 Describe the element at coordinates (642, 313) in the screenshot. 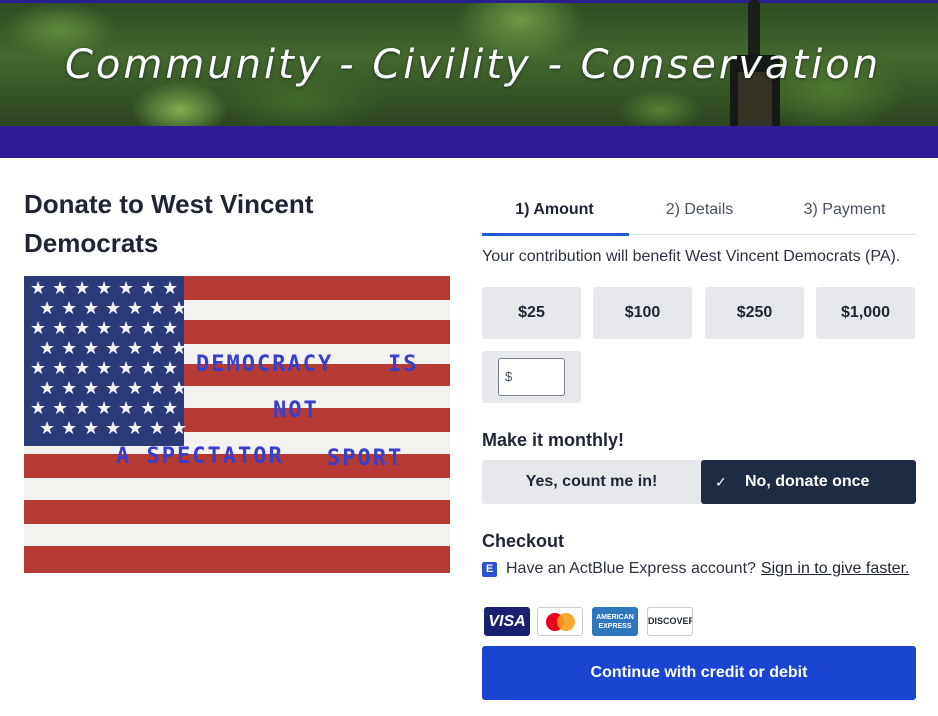

I see `amount-button-100: $100` at that location.